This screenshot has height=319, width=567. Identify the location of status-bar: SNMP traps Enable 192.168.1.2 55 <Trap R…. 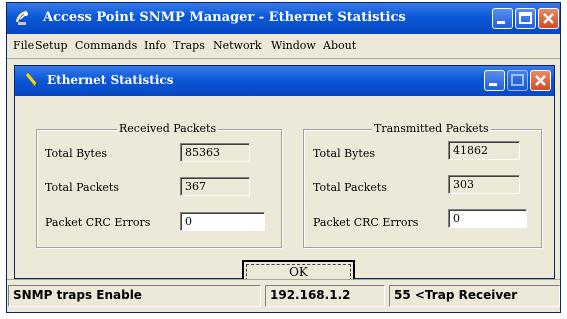
(283, 295).